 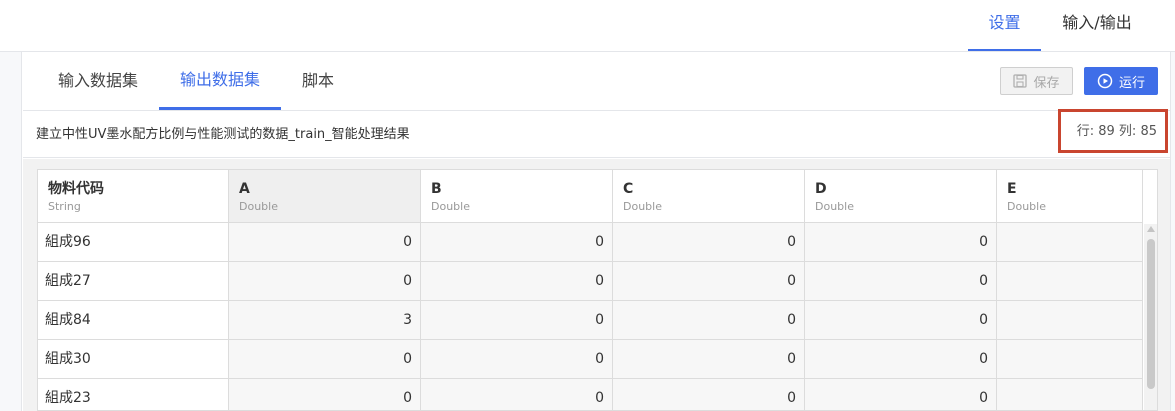 What do you see at coordinates (1131, 83) in the screenshot?
I see `run-button-label: 运行` at bounding box center [1131, 83].